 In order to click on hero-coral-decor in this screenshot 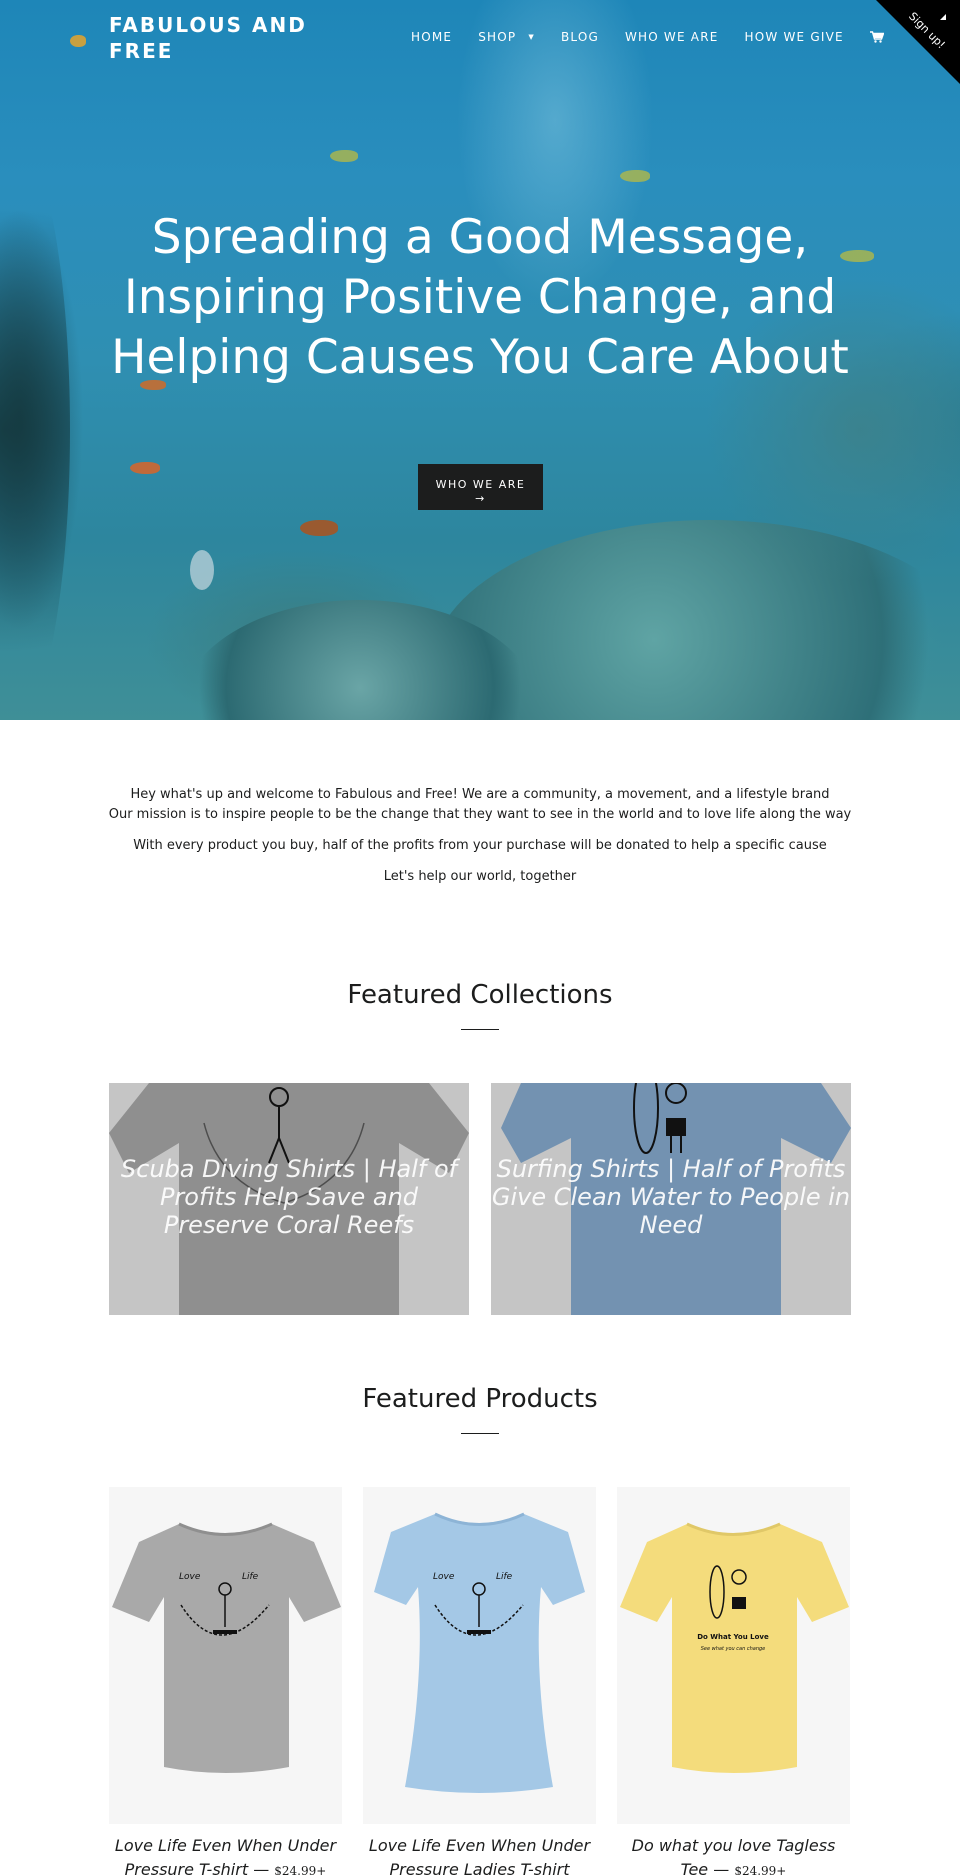, I will do `click(35, 420)`.